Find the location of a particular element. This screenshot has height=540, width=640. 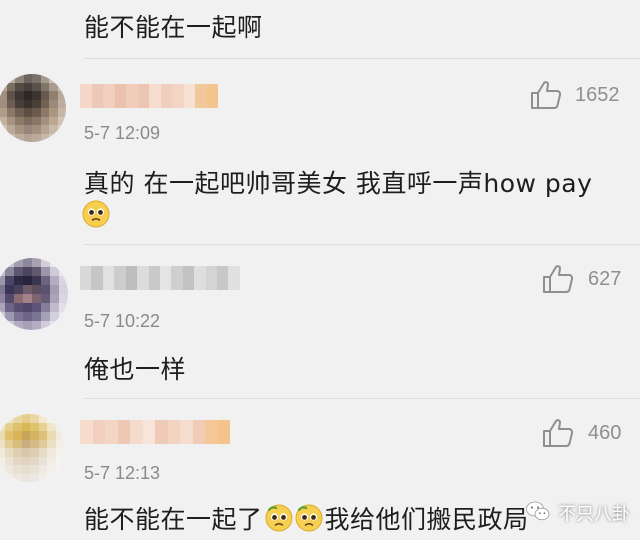

comment-text: 能不能在一起了 我给他们搬民政局 is located at coordinates (306, 518).